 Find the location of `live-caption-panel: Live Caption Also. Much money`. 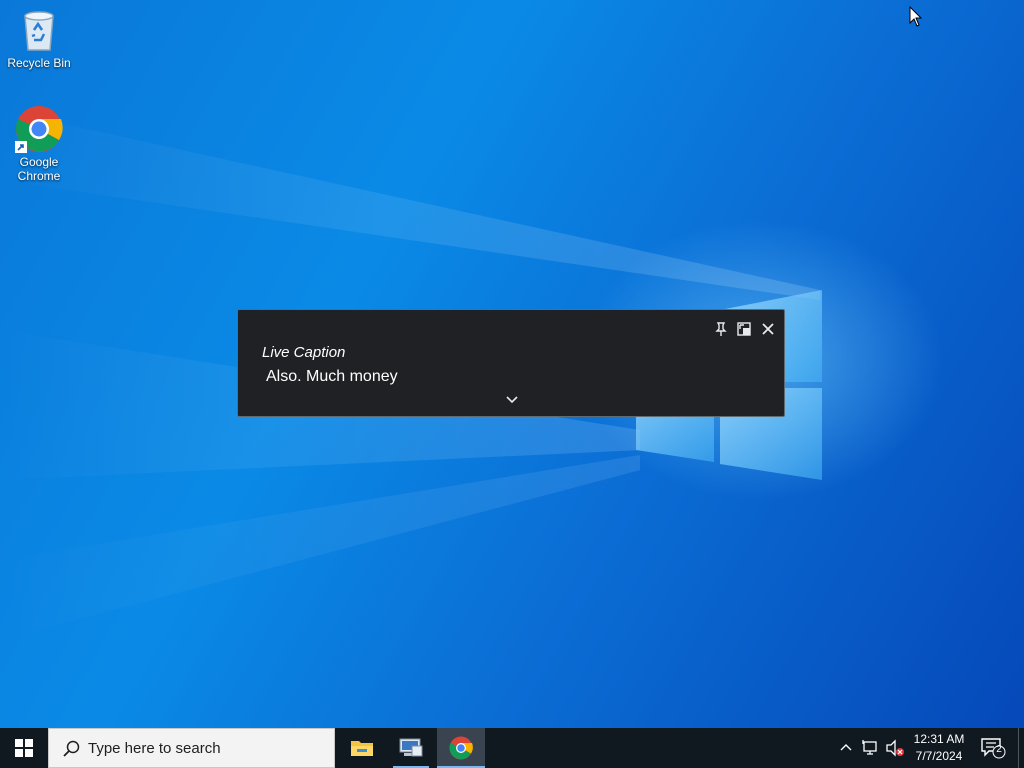

live-caption-panel: Live Caption Also. Much money is located at coordinates (511, 363).